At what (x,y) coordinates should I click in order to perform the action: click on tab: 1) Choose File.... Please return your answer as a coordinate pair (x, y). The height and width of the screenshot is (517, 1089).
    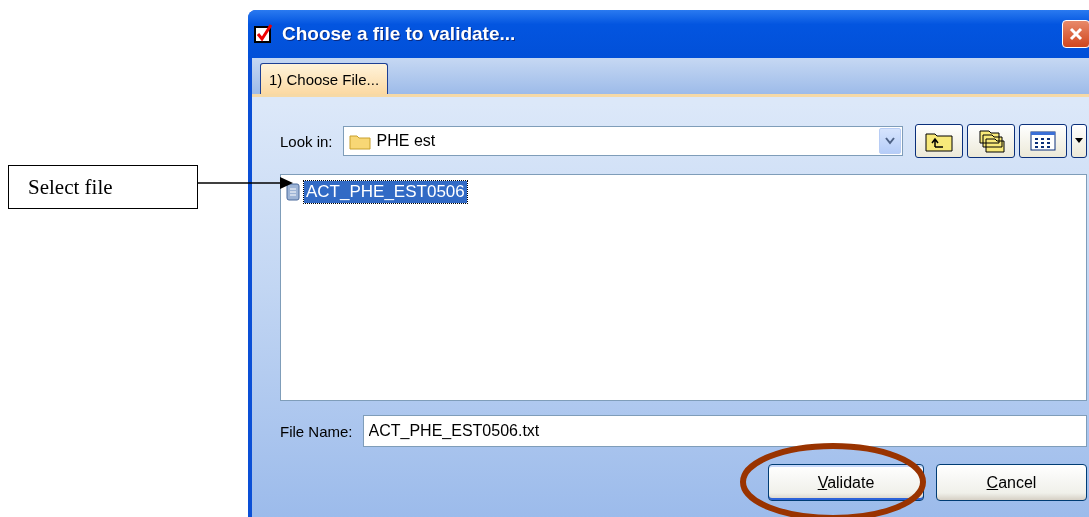
    Looking at the image, I should click on (324, 78).